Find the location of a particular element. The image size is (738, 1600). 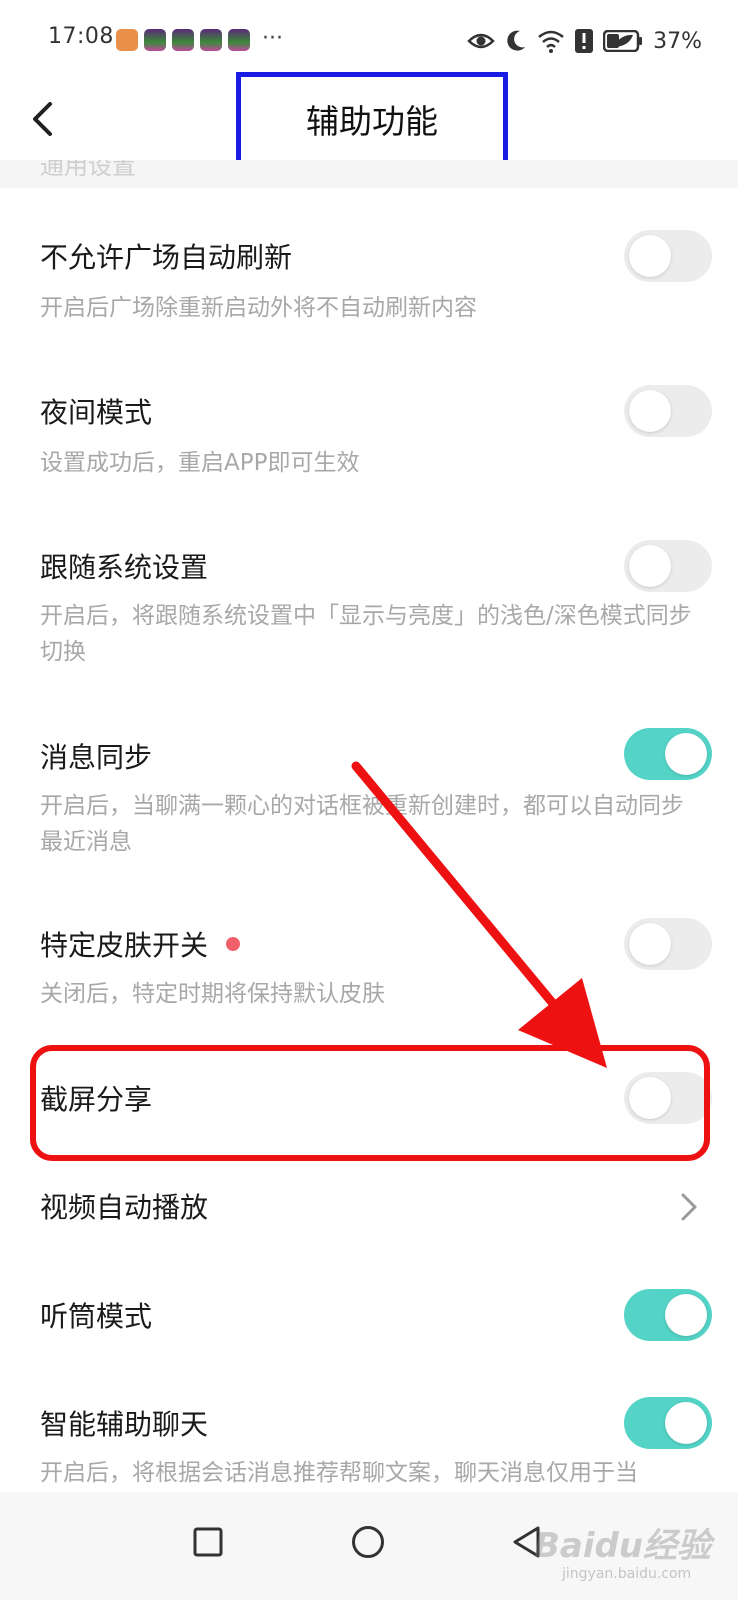

alert-icon is located at coordinates (584, 41).